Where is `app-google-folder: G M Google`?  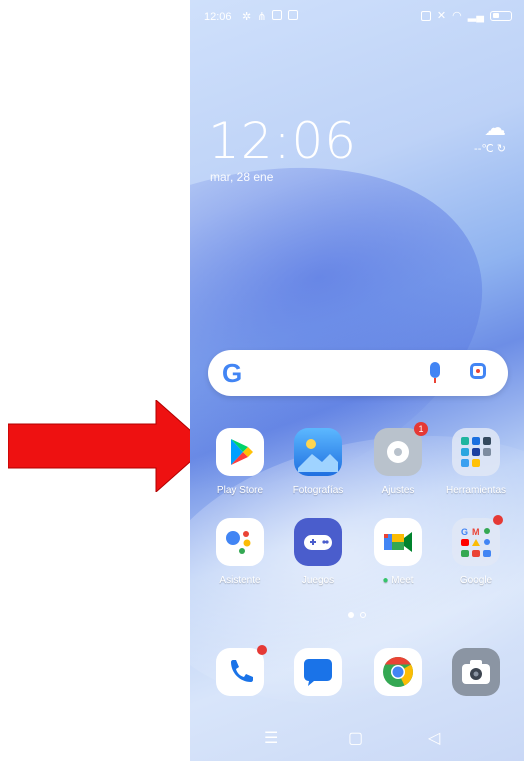
app-google-folder: G M Google is located at coordinates (476, 550).